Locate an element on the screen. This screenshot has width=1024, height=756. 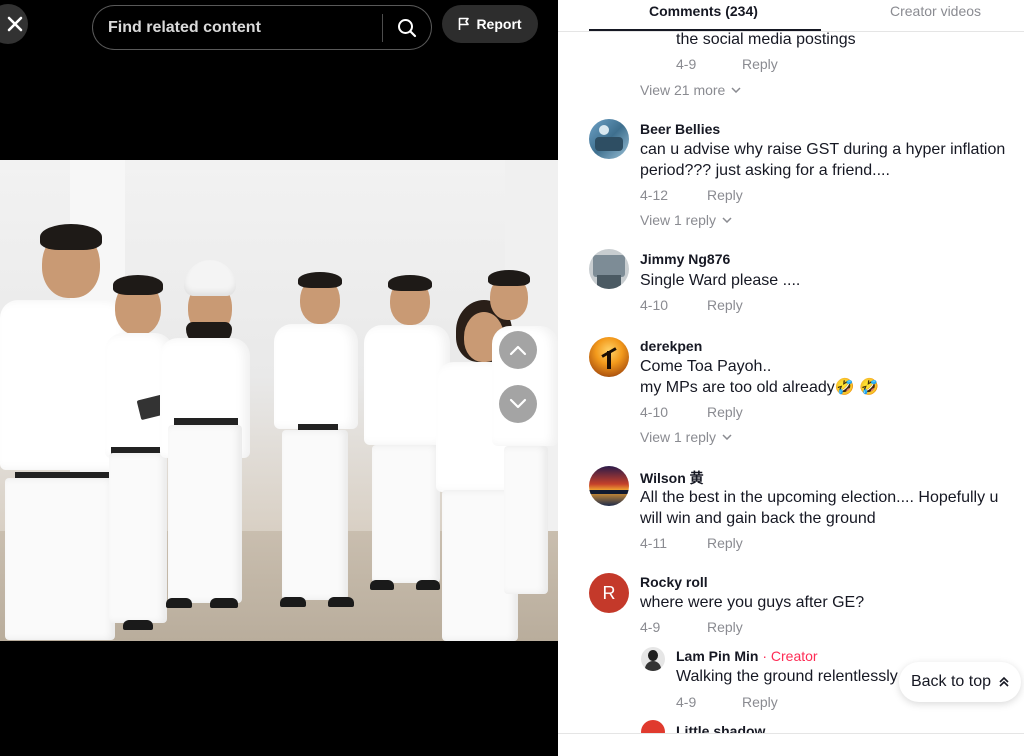
report-button: Report is located at coordinates (490, 24).